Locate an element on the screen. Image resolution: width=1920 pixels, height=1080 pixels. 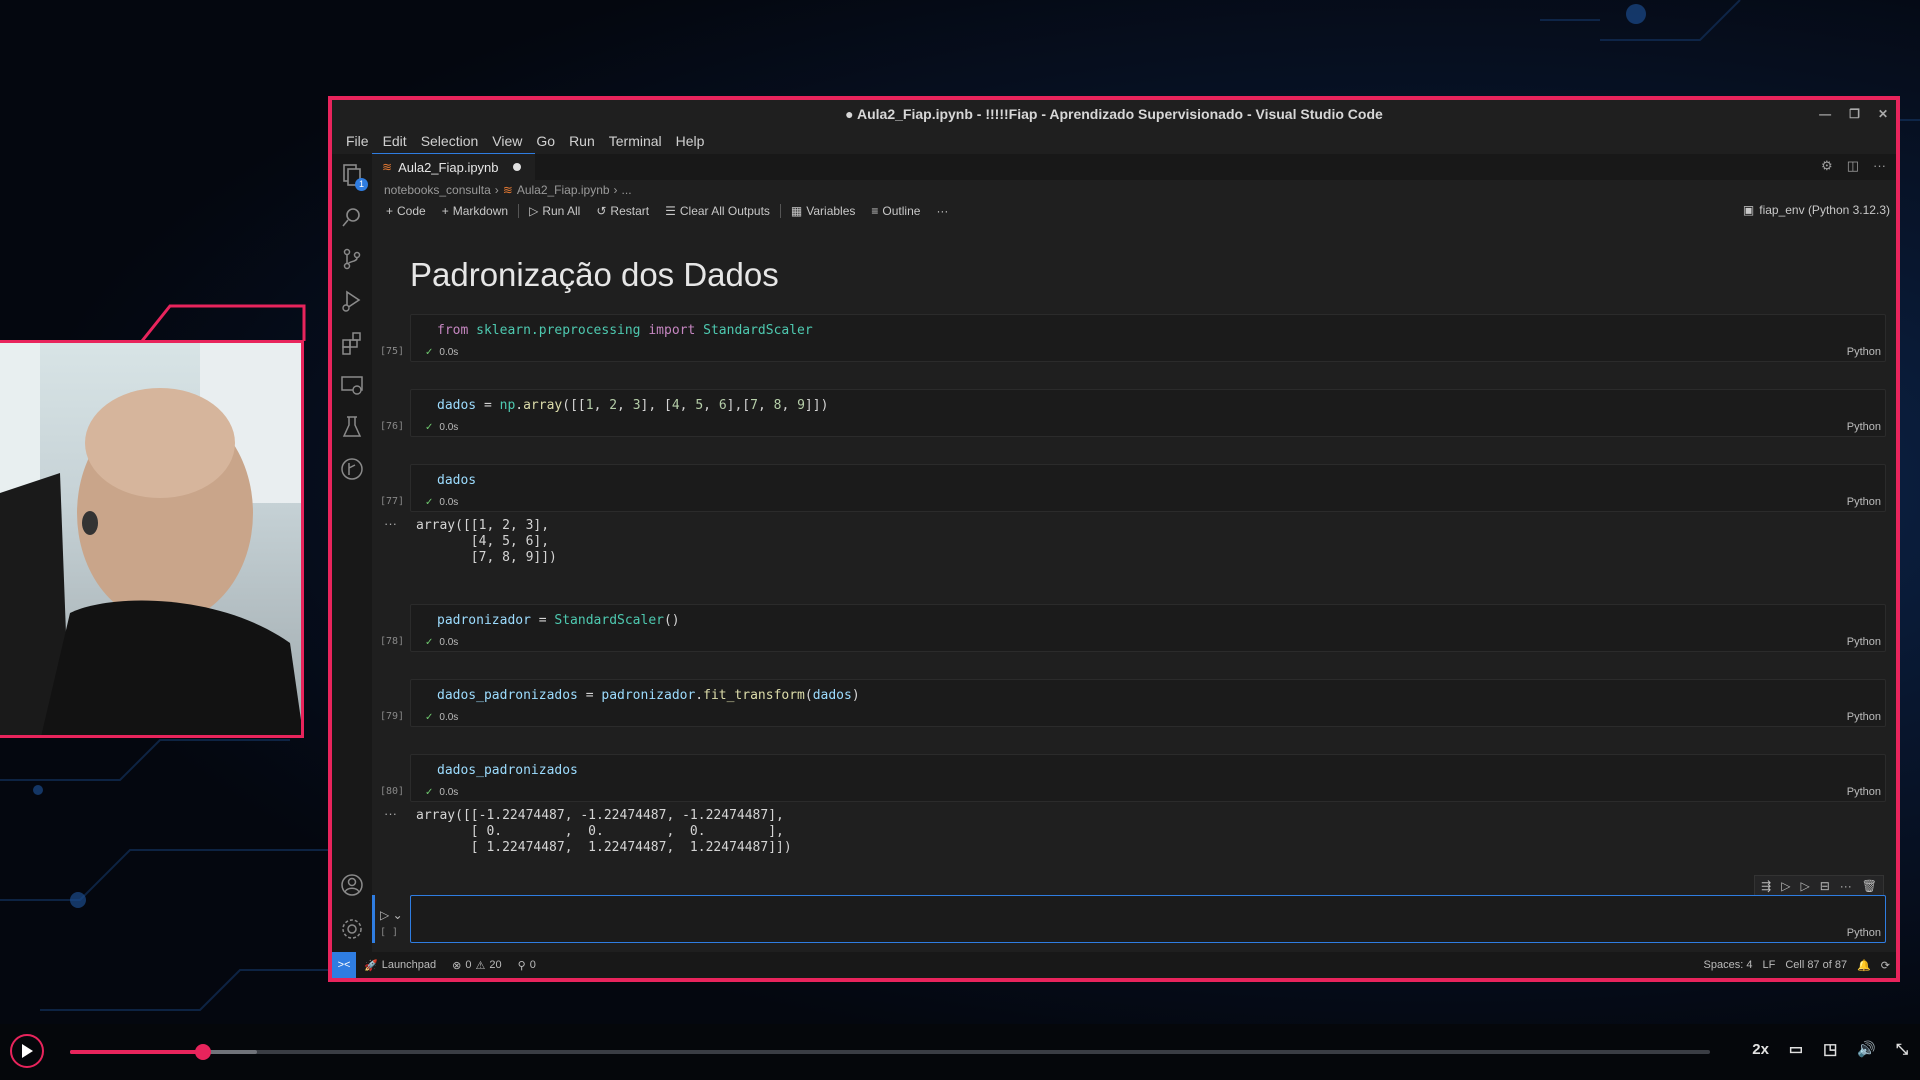
seek-bar is located at coordinates (890, 1052).